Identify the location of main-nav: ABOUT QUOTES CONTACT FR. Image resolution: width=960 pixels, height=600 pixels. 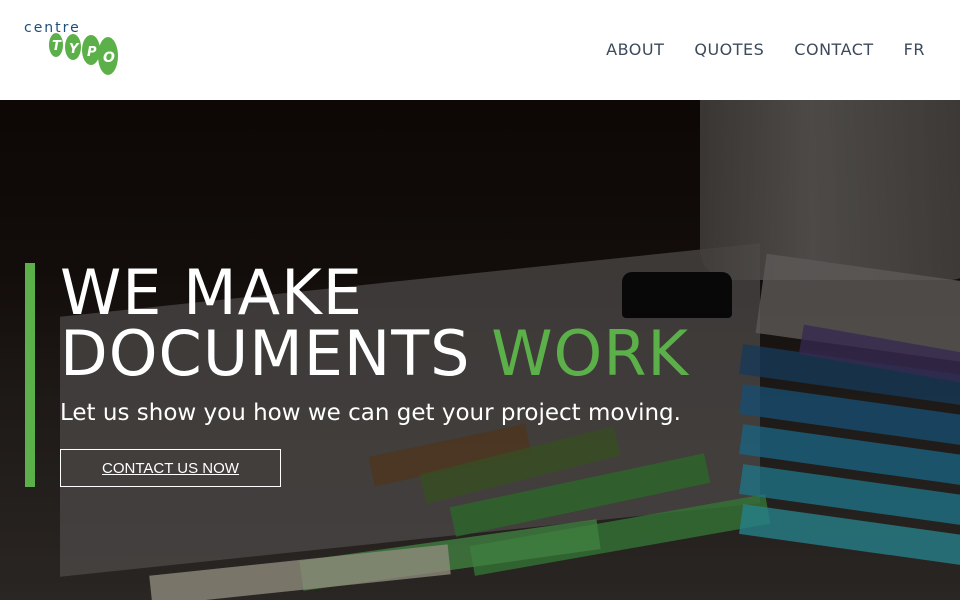
(765, 49).